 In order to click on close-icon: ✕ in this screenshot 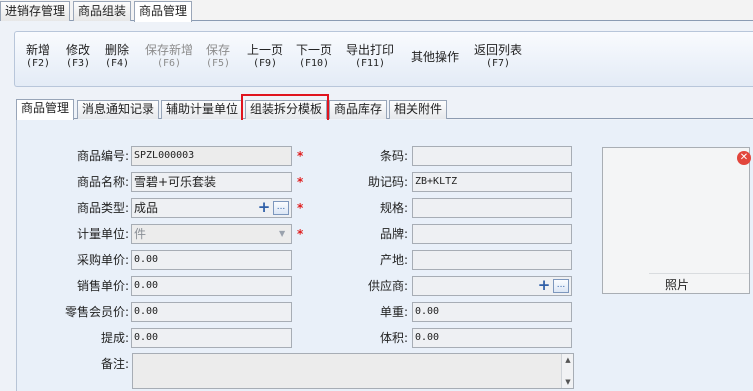, I will do `click(744, 158)`.